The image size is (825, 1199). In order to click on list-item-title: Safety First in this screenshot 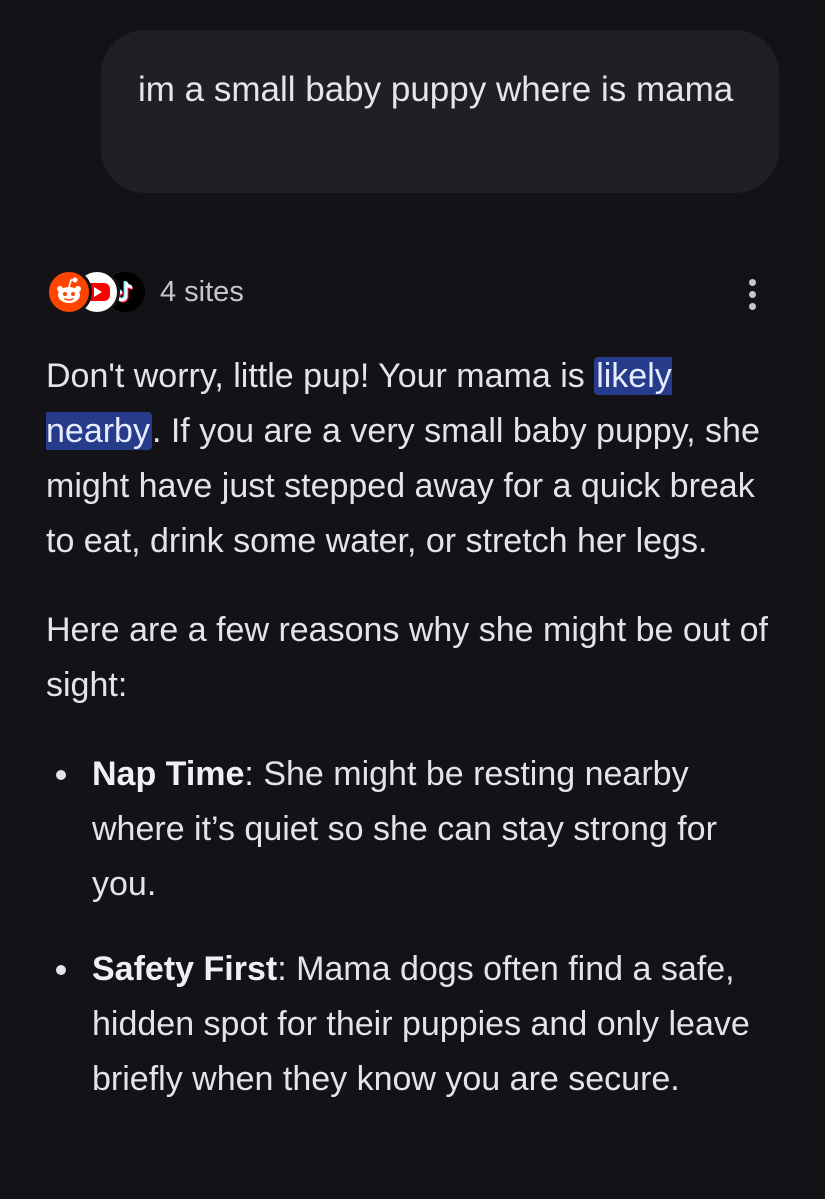, I will do `click(185, 969)`.